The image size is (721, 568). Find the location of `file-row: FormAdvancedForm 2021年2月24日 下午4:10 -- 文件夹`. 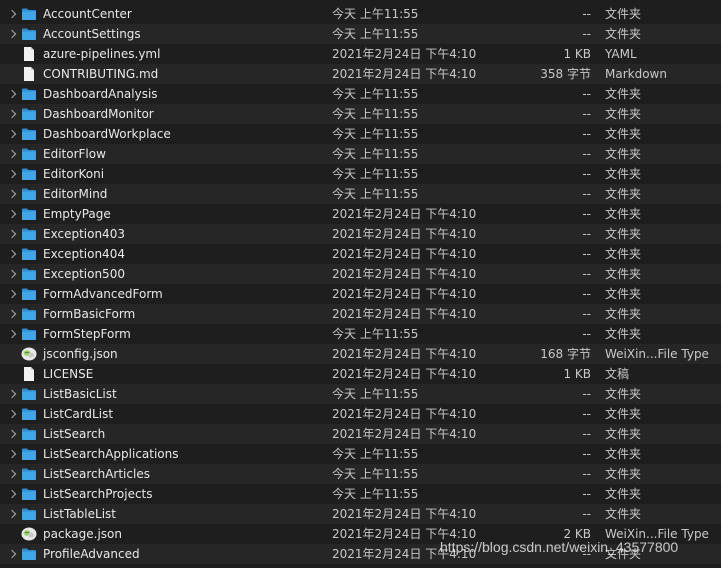

file-row: FormAdvancedForm 2021年2月24日 下午4:10 -- 文件夹 is located at coordinates (360, 294).